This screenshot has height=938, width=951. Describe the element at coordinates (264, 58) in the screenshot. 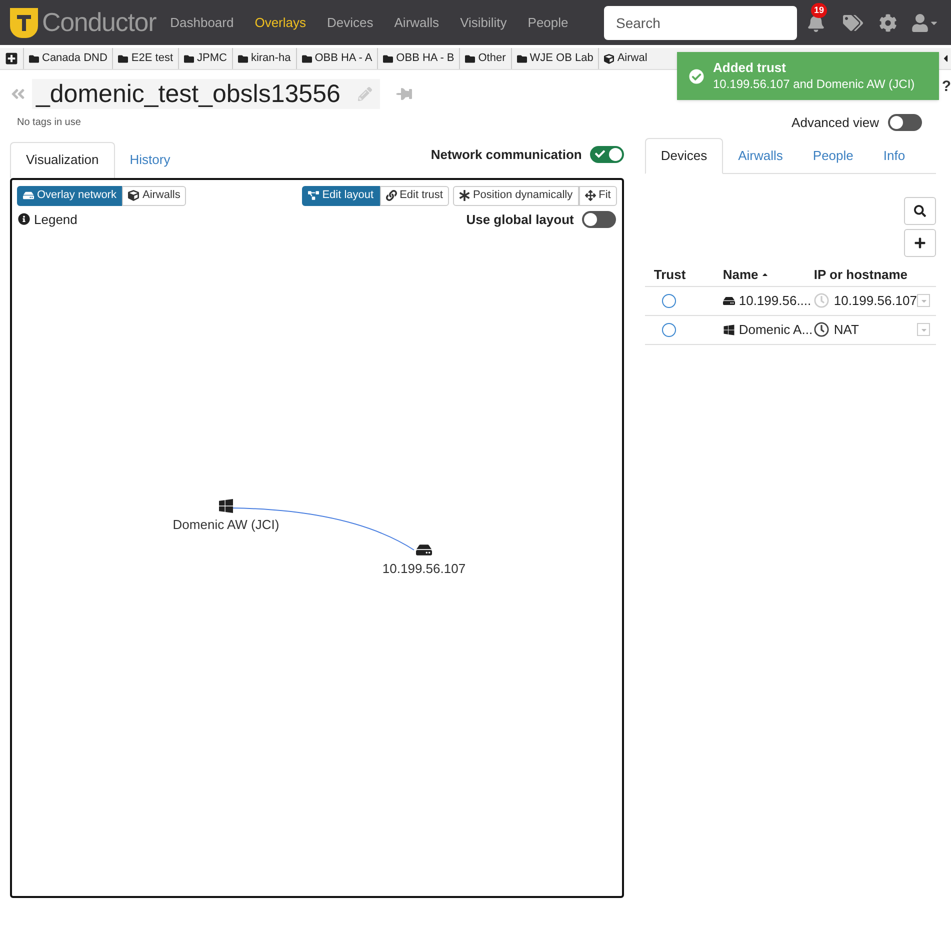

I see `bookmark-link: kiran-ha` at that location.